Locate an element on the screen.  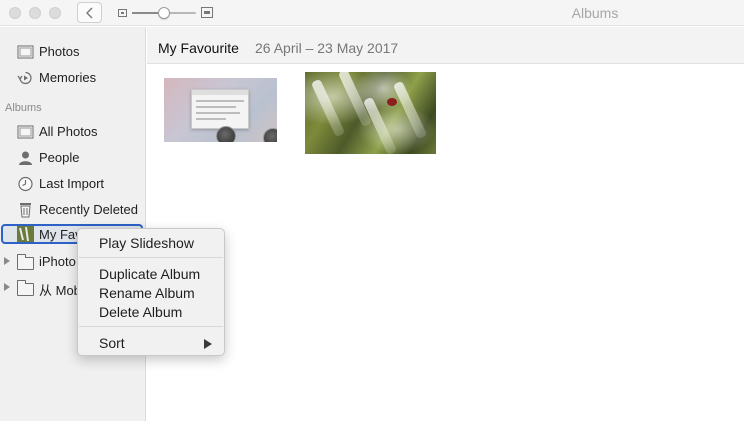
zoom-out-icon is located at coordinates (122, 13).